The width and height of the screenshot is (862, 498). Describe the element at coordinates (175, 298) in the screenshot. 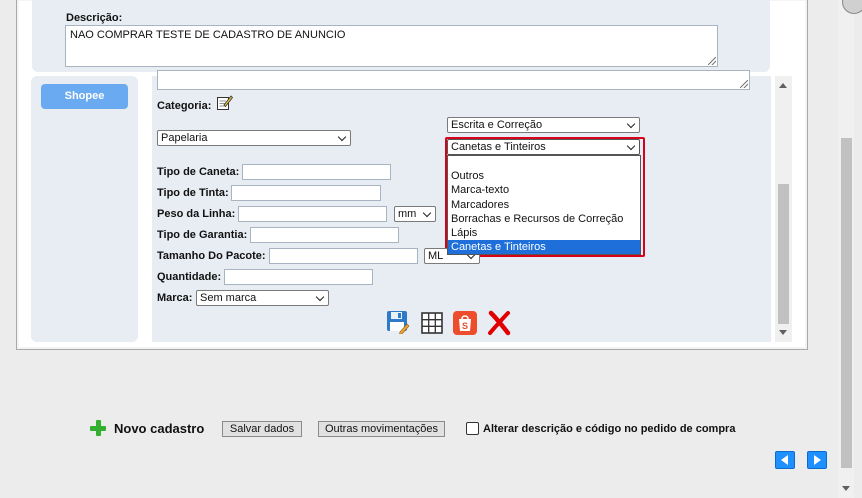

I see `marca-label: Marca:` at that location.